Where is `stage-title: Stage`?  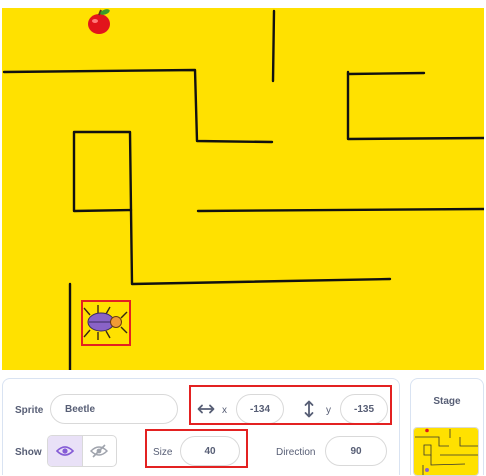
stage-title: Stage is located at coordinates (447, 401).